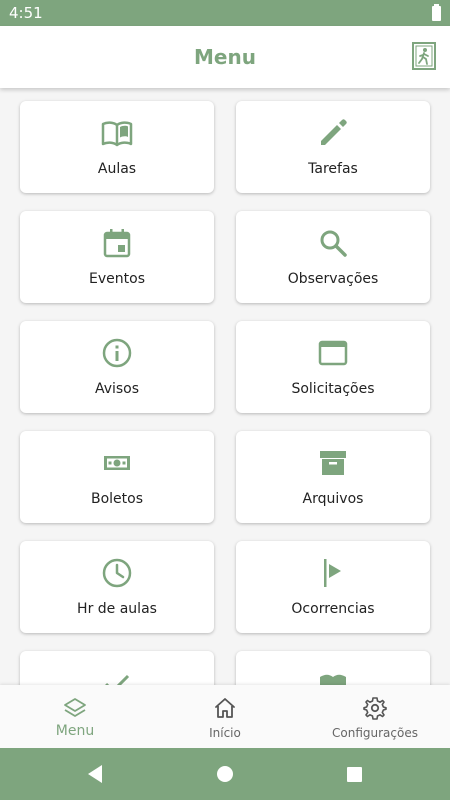 Image resolution: width=450 pixels, height=800 pixels. Describe the element at coordinates (333, 279) in the screenshot. I see `menu-card-label: Observações` at that location.